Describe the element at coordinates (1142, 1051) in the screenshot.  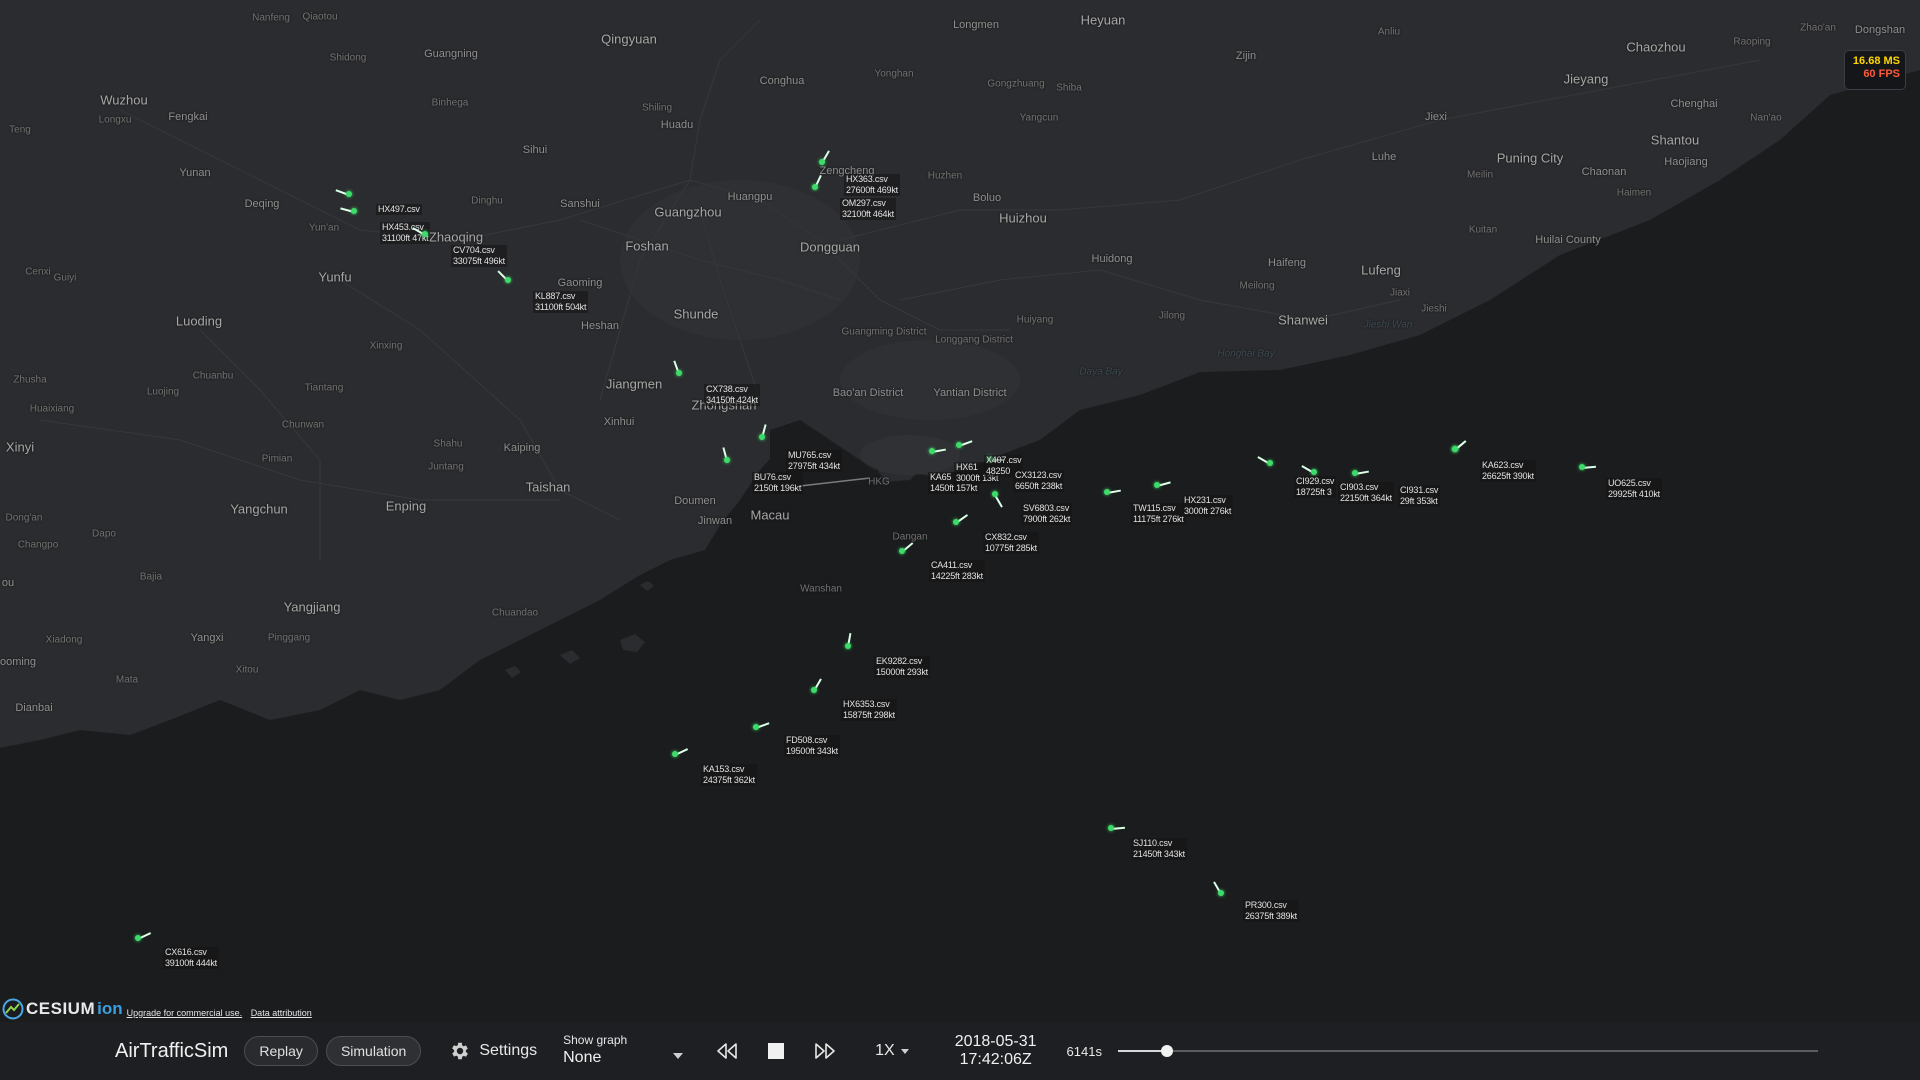
I see `slider-fill` at that location.